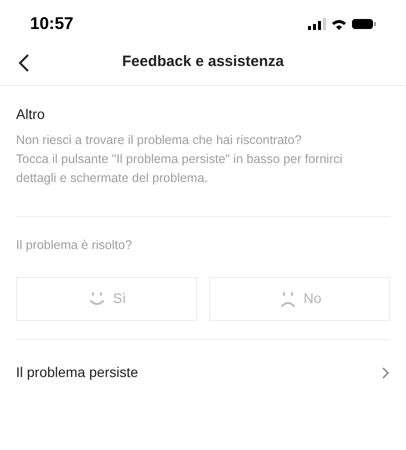  I want to click on back-icon, so click(24, 63).